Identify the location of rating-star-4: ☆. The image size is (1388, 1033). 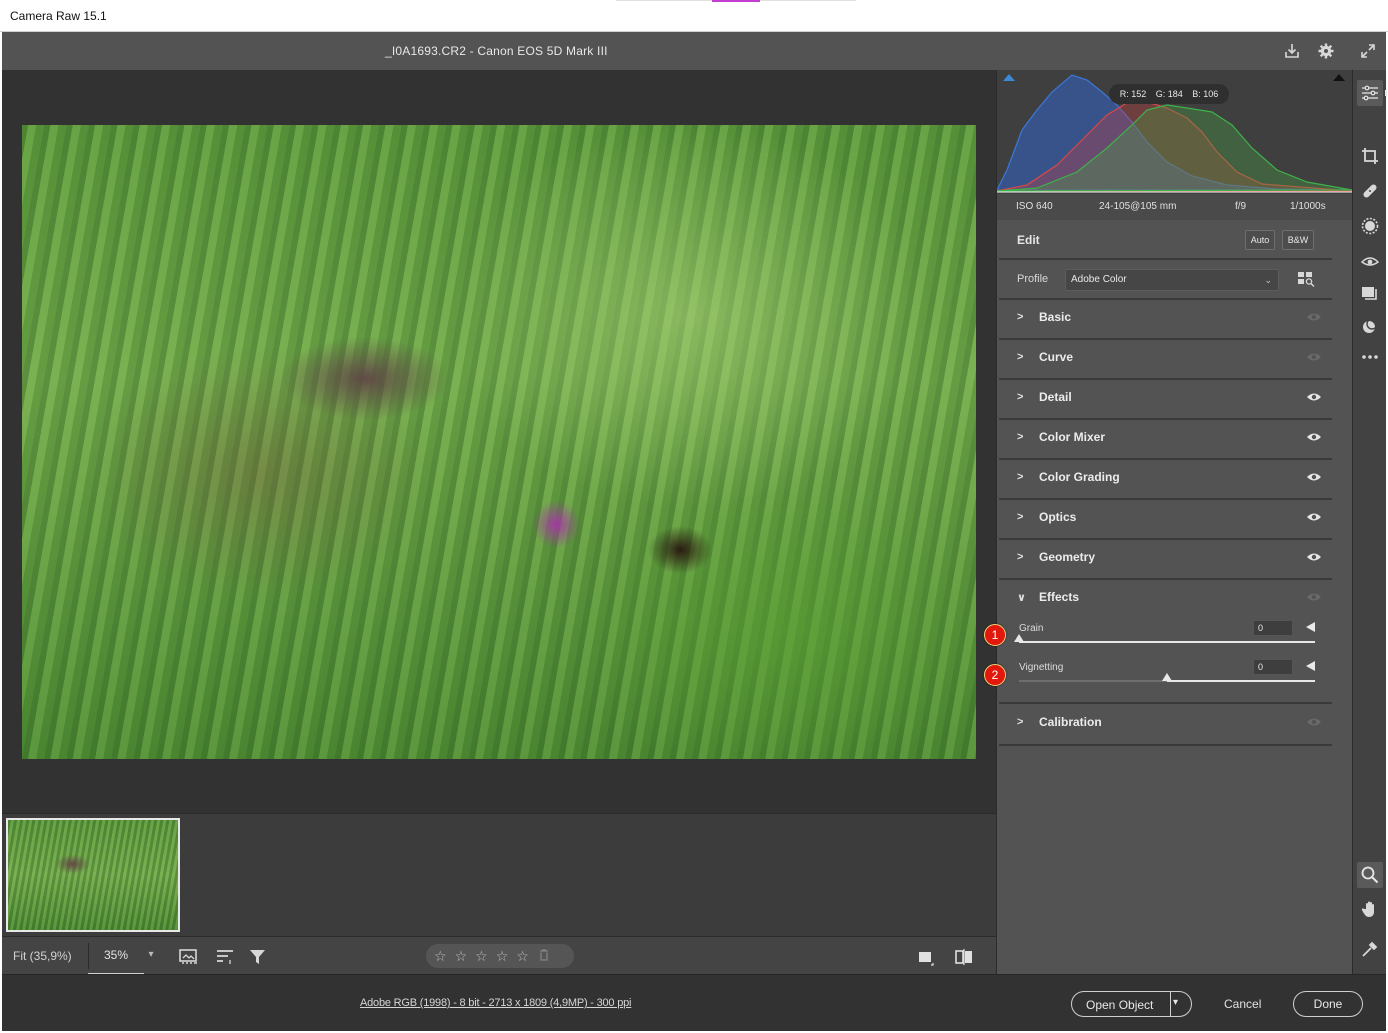
(502, 956).